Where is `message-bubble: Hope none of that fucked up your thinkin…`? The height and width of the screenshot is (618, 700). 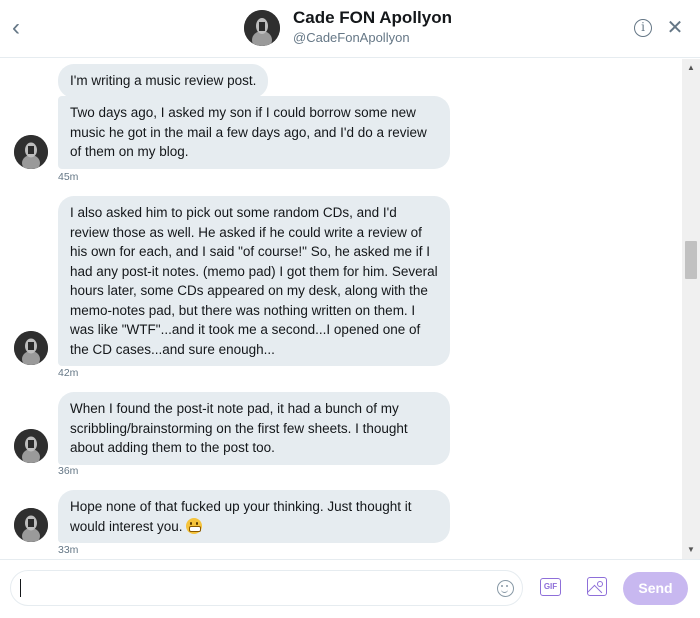 message-bubble: Hope none of that fucked up your thinkin… is located at coordinates (254, 516).